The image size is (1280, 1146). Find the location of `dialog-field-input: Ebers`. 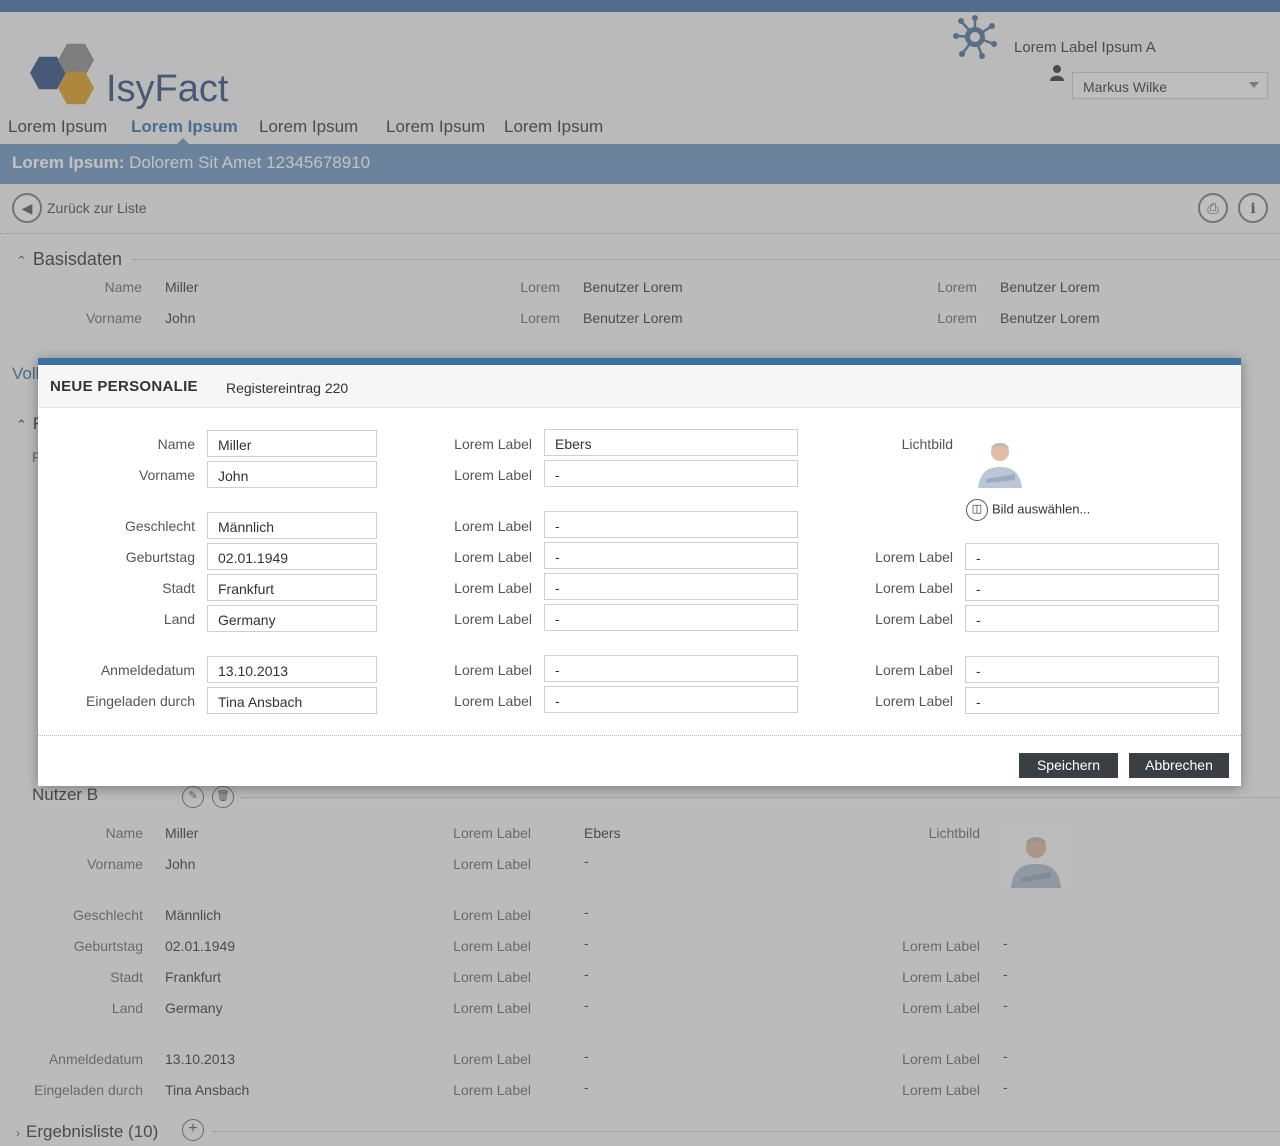

dialog-field-input: Ebers is located at coordinates (671, 442).